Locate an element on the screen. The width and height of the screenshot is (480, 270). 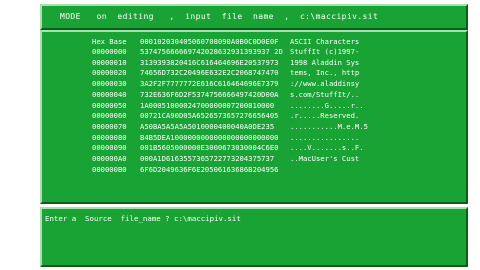
row-offset: 00000020 is located at coordinates (109, 73).